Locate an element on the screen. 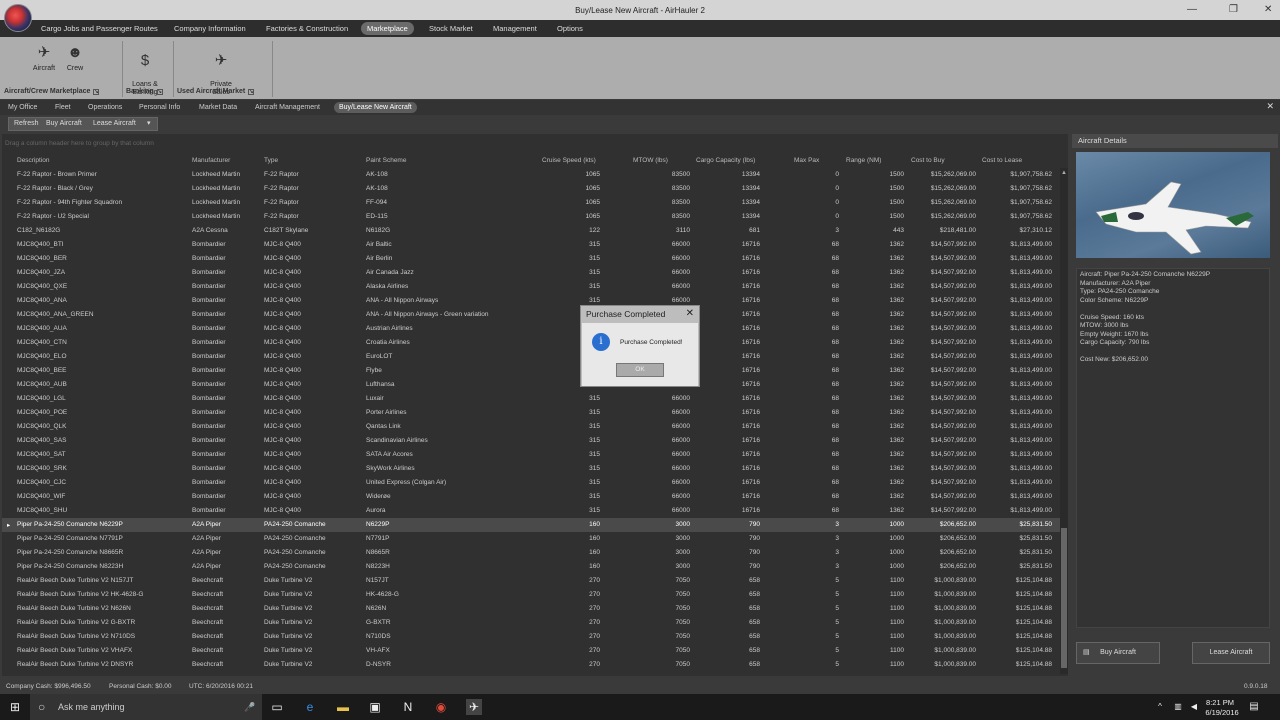  lease-aircraft-button: Lease Aircraft is located at coordinates (1231, 653).